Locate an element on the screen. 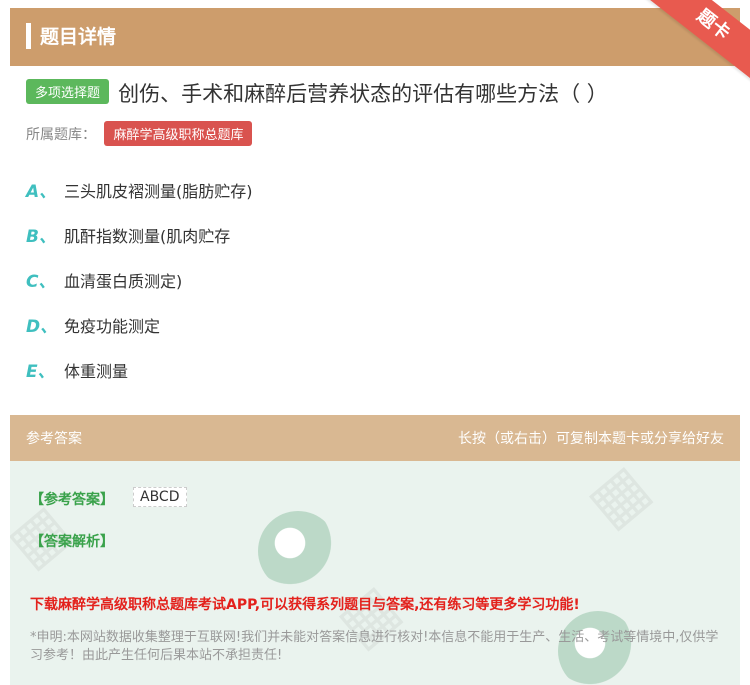  question-row: 多项选择题 创伤、手术和麻醉后营养状态的评估有哪些方法（ ） is located at coordinates (381, 93).